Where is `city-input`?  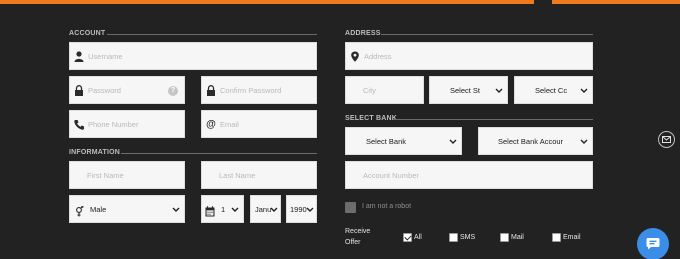
city-input is located at coordinates (384, 90).